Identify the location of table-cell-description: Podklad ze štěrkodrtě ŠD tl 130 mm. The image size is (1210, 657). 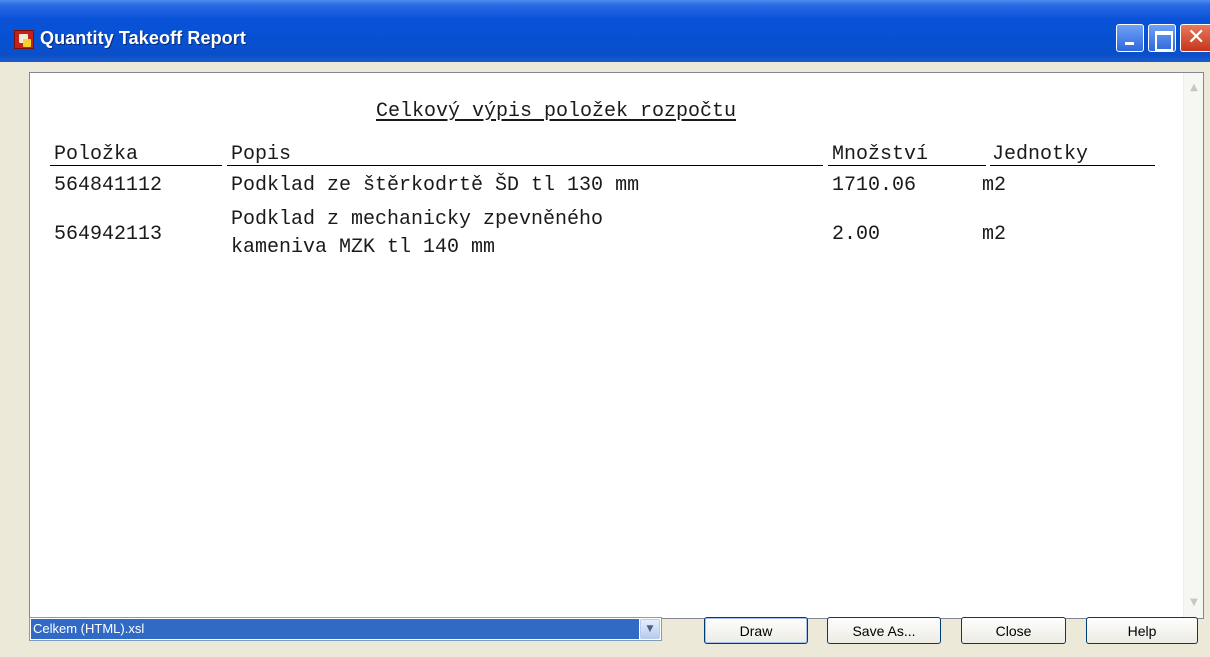
(435, 185).